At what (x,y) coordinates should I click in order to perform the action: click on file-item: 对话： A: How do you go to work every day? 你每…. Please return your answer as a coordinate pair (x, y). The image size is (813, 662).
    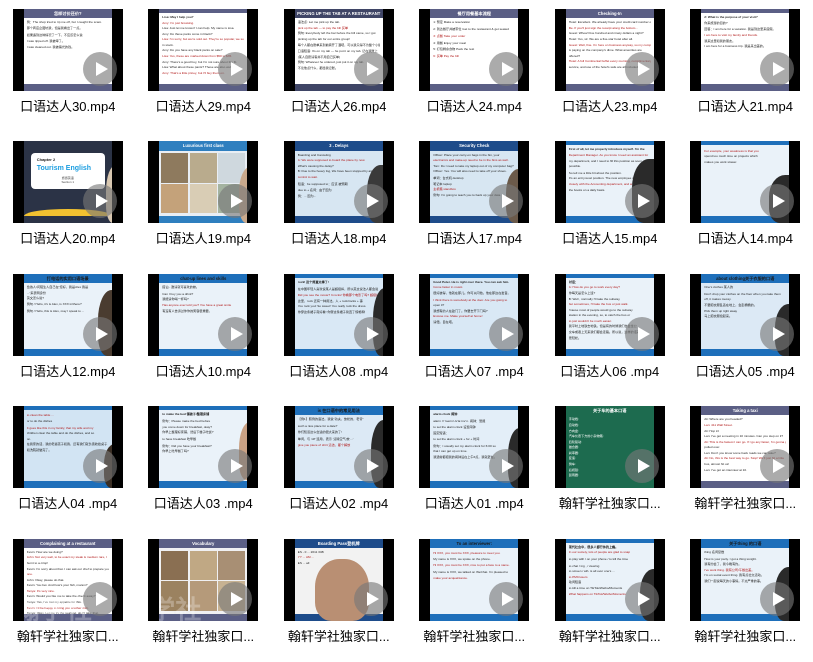
    Looking at the image, I should click on (610, 331).